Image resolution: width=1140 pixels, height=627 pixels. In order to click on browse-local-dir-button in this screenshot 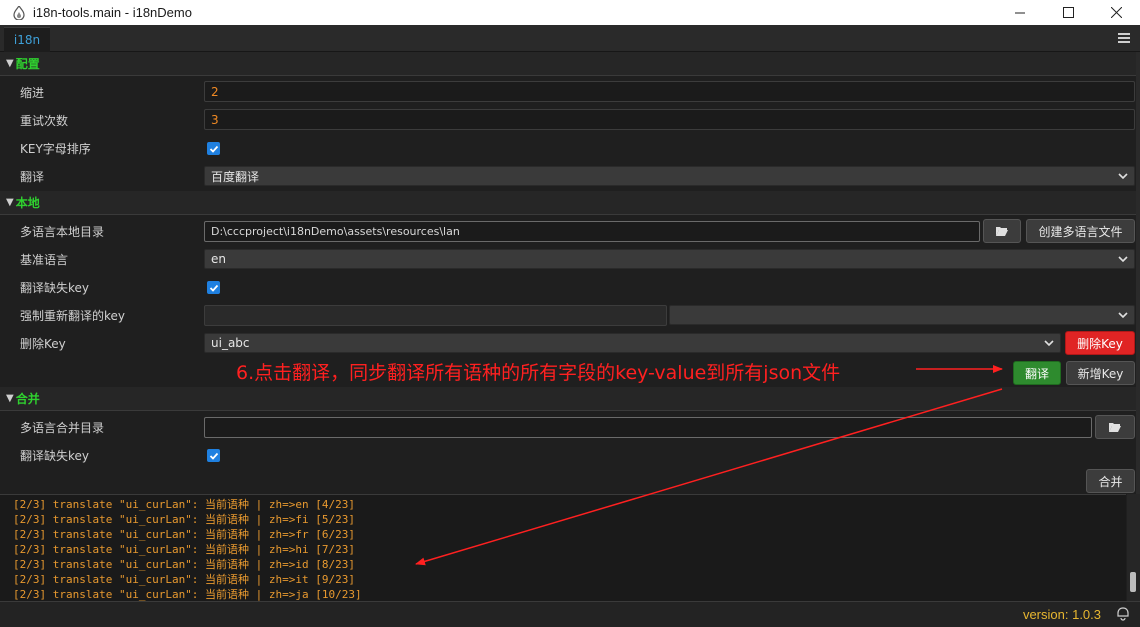, I will do `click(1002, 231)`.